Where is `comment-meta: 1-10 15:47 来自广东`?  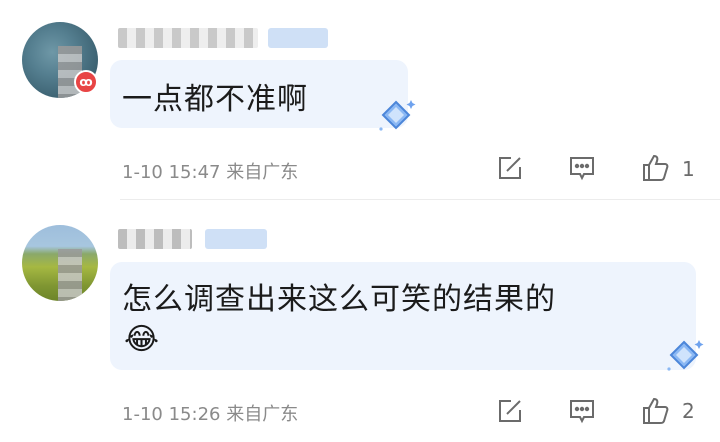
comment-meta: 1-10 15:47 来自广东 is located at coordinates (210, 171).